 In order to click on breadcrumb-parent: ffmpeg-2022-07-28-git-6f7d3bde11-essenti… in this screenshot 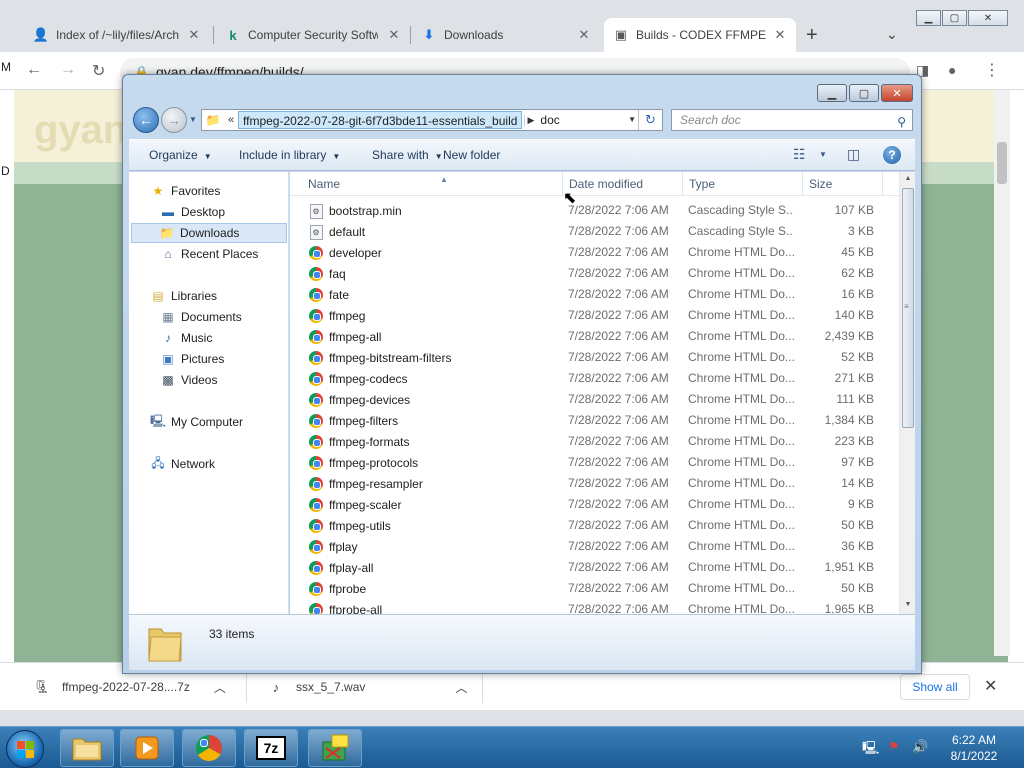, I will do `click(380, 120)`.